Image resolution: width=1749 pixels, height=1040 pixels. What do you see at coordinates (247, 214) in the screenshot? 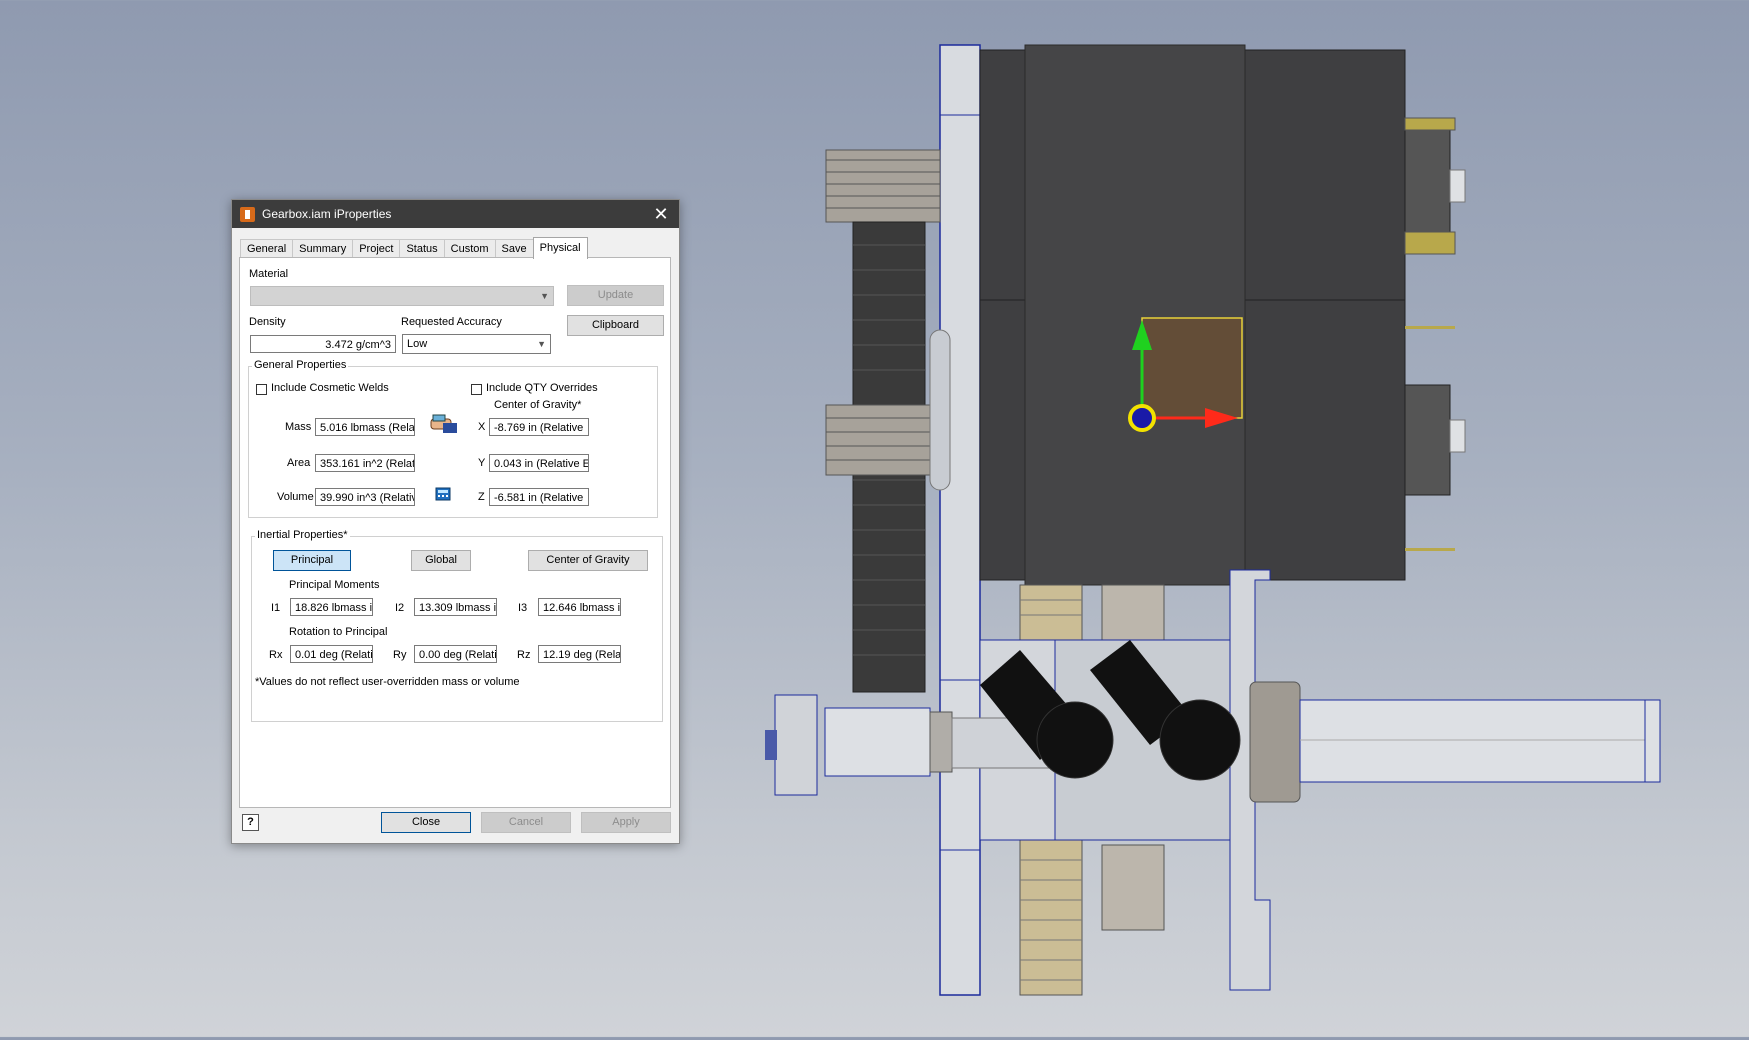
I see `inventor-app-icon` at bounding box center [247, 214].